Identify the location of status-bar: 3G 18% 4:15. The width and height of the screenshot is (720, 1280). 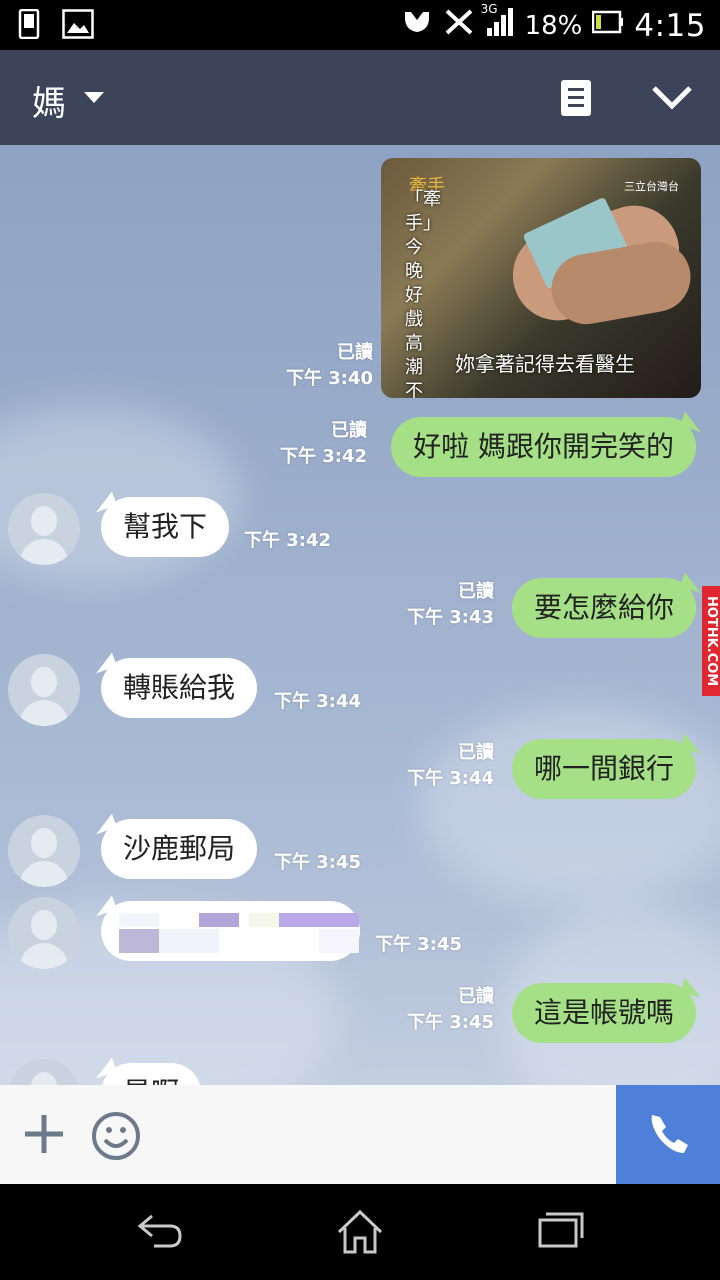
(360, 25).